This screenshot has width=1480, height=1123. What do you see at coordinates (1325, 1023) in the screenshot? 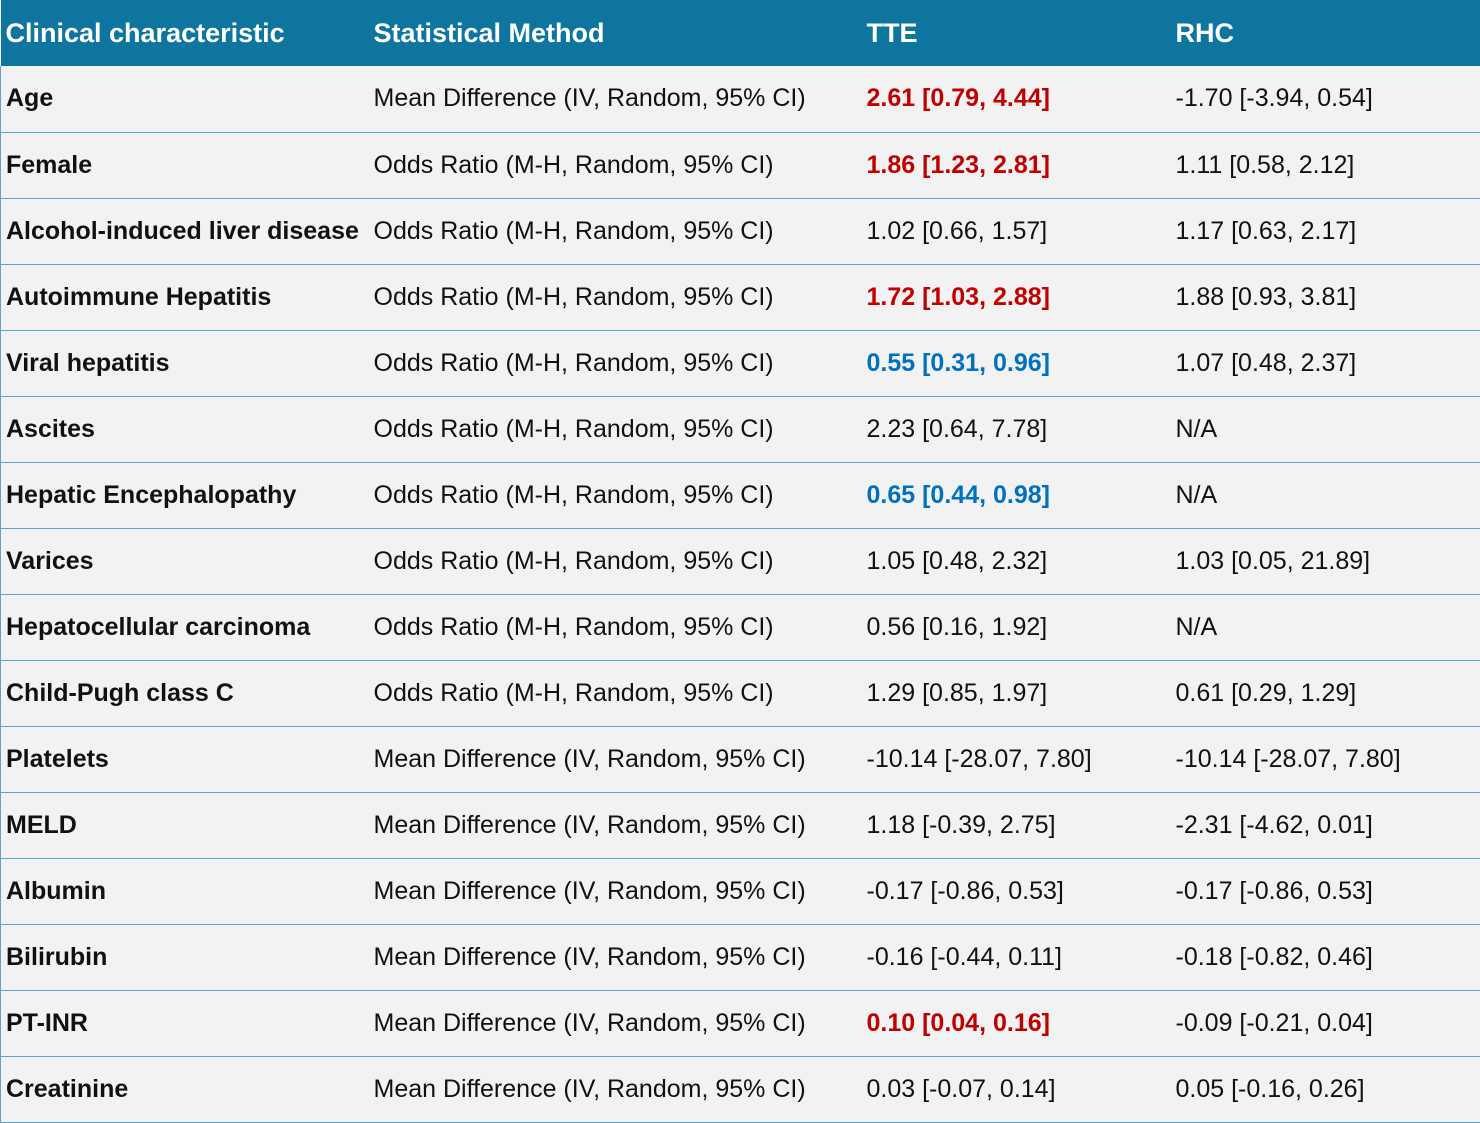
I see `rhc-cell: -0.09 [-0.21, 0.04]` at bounding box center [1325, 1023].